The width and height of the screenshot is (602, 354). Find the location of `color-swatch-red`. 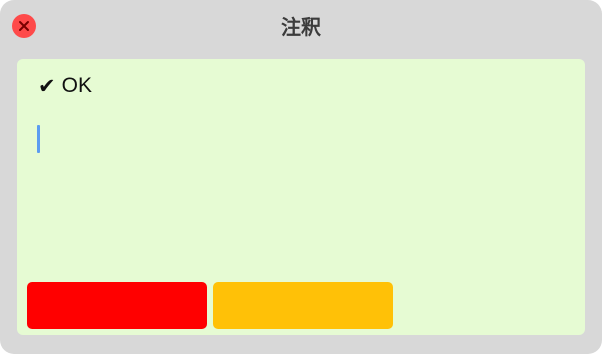

color-swatch-red is located at coordinates (117, 305).